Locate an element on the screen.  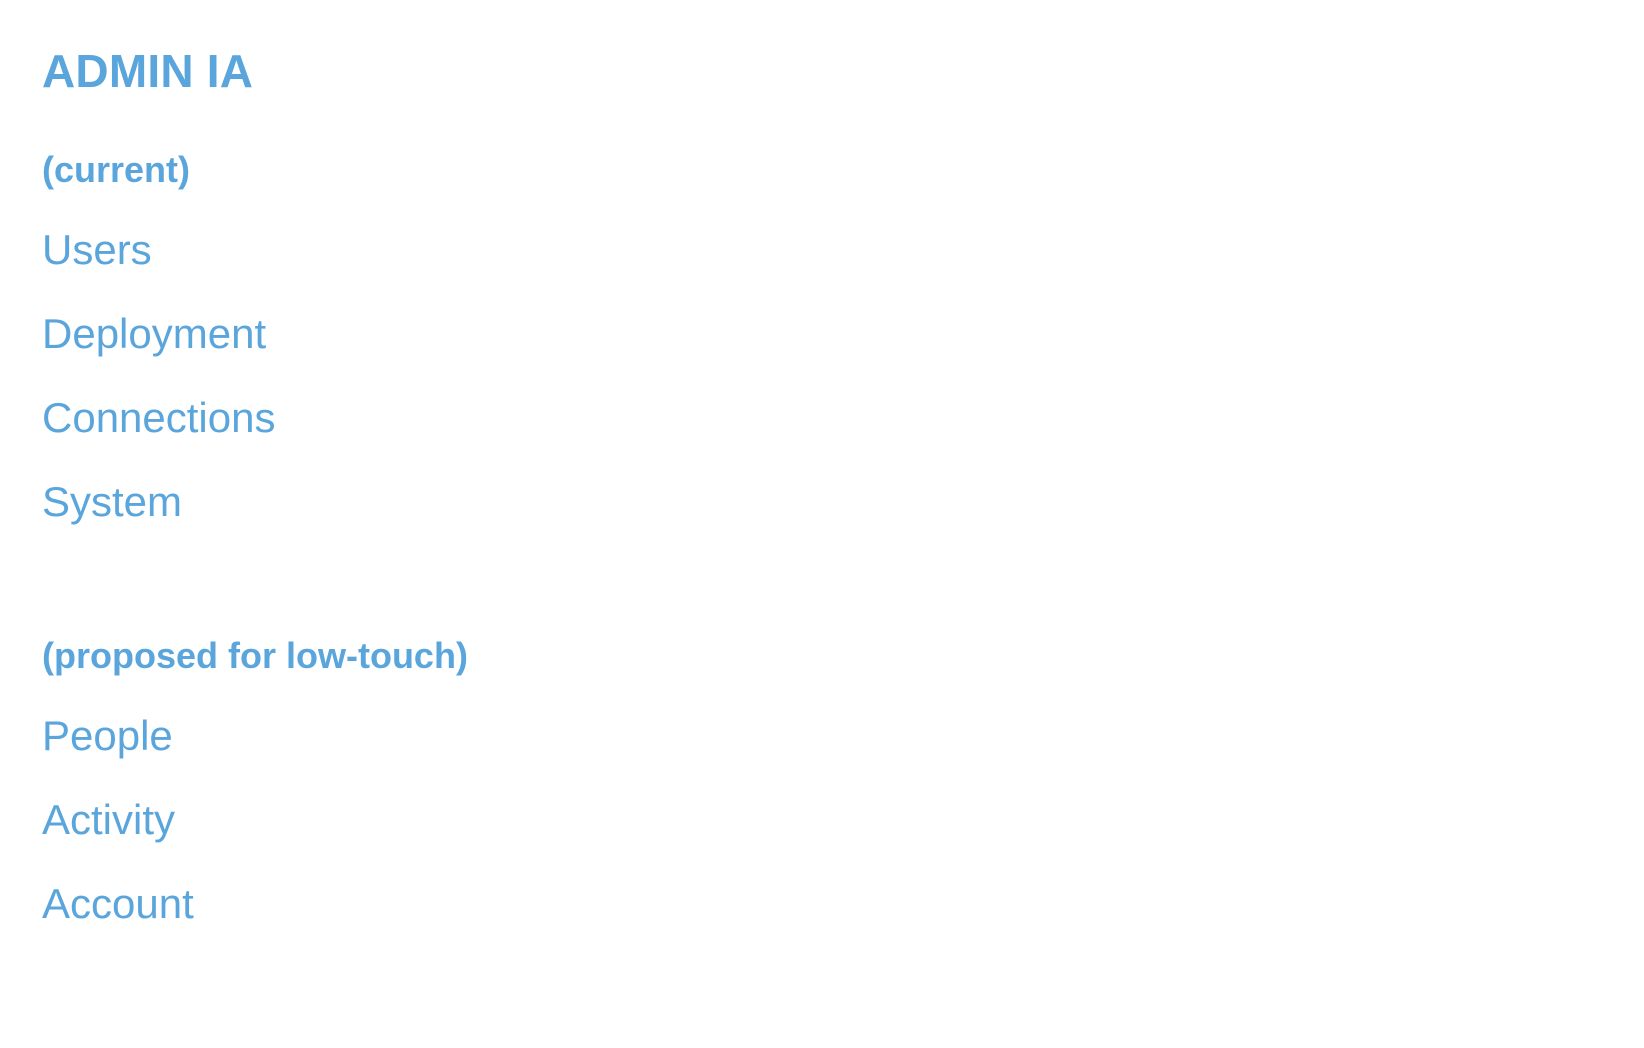
nav-item-people: People is located at coordinates (107, 736).